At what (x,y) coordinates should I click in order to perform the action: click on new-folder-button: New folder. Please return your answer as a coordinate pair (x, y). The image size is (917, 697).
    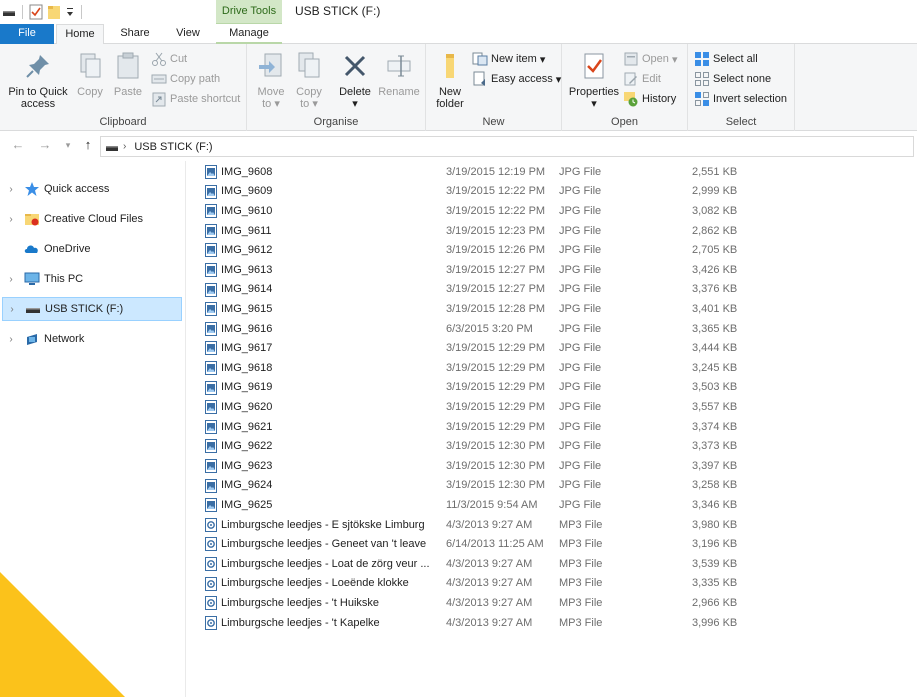
    Looking at the image, I should click on (450, 80).